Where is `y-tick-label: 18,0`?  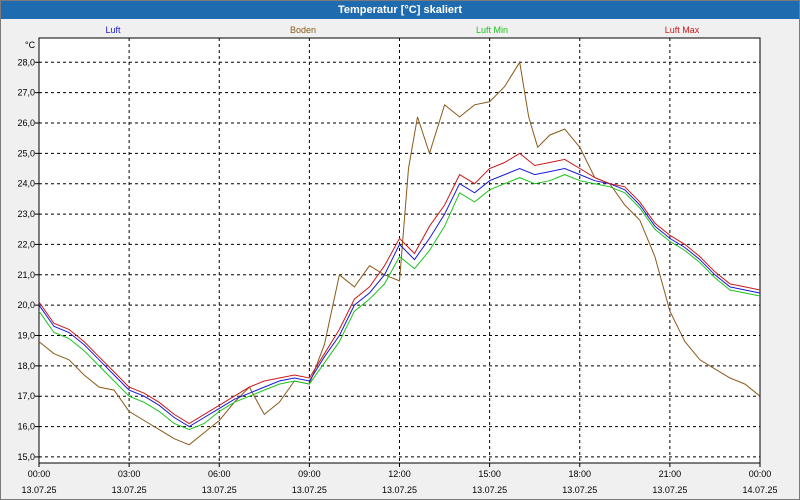
y-tick-label: 18,0 is located at coordinates (26, 366).